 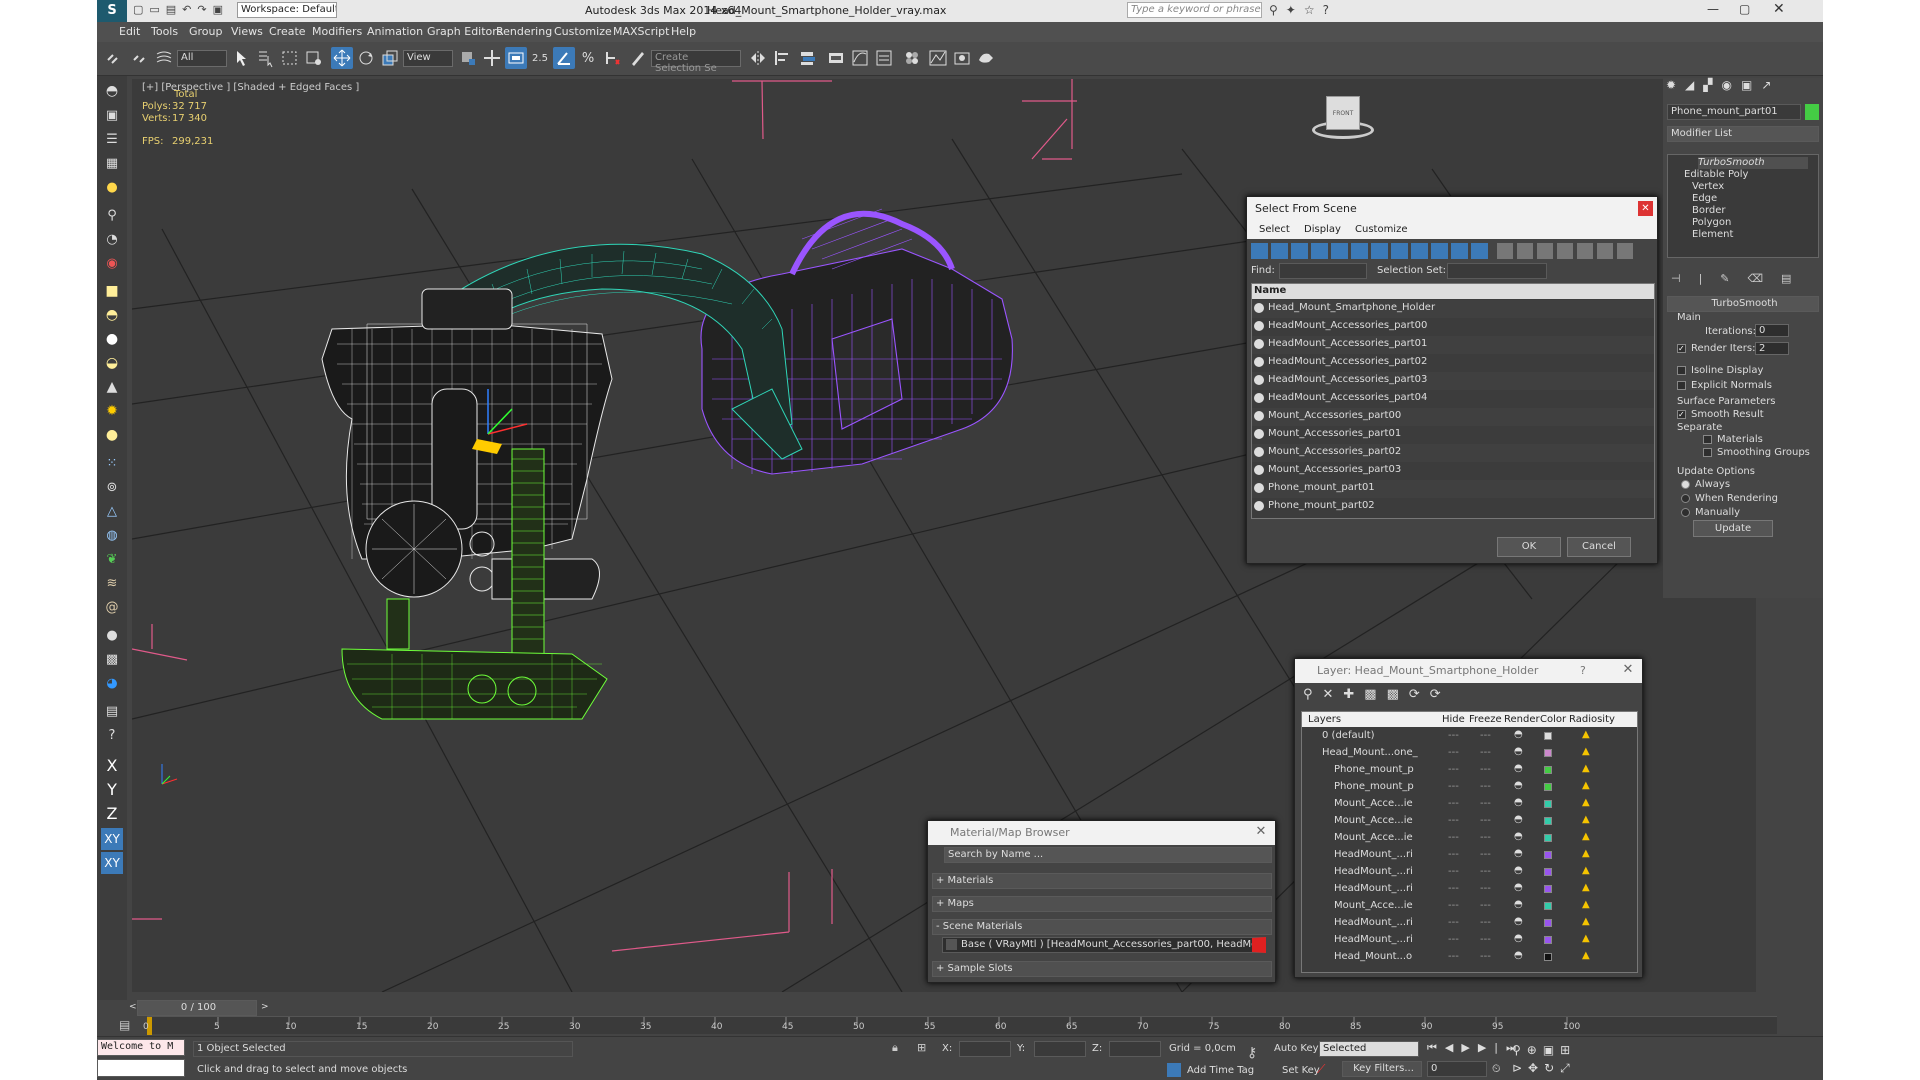 I want to click on filmstrip-icon: ▤, so click(x=124, y=1025).